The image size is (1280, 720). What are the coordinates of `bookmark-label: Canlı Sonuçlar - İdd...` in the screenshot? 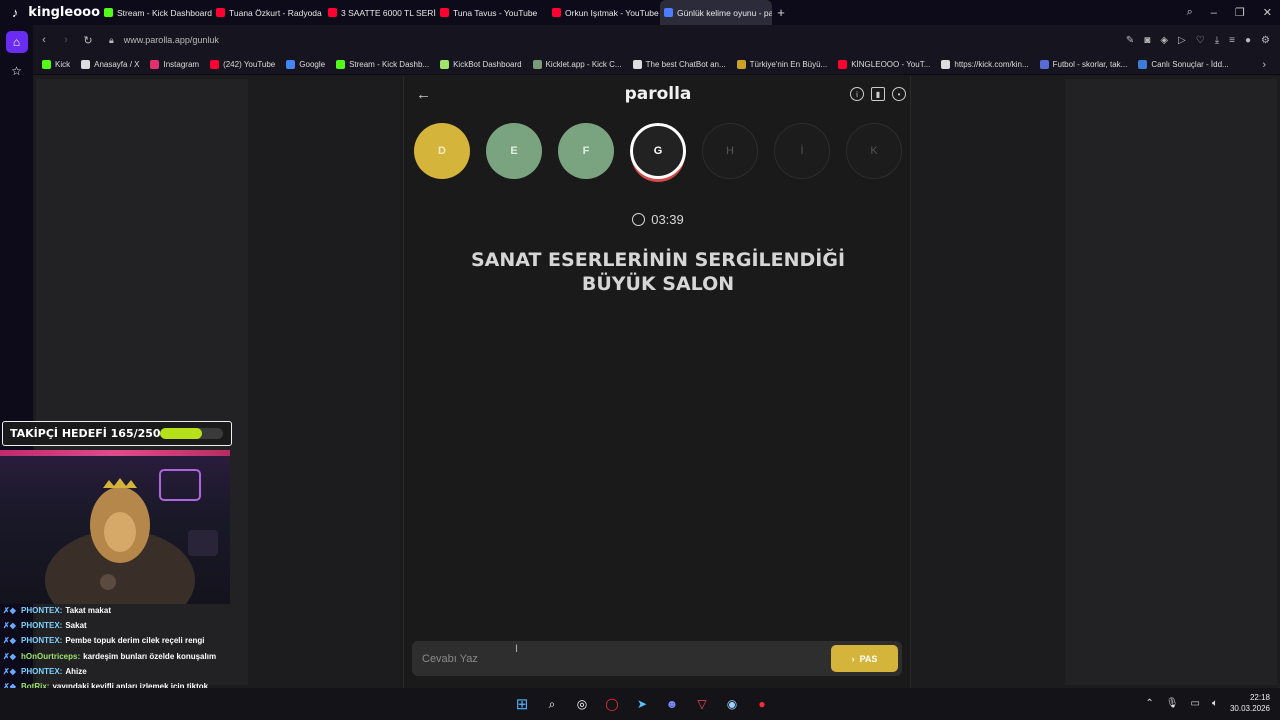 It's located at (1190, 64).